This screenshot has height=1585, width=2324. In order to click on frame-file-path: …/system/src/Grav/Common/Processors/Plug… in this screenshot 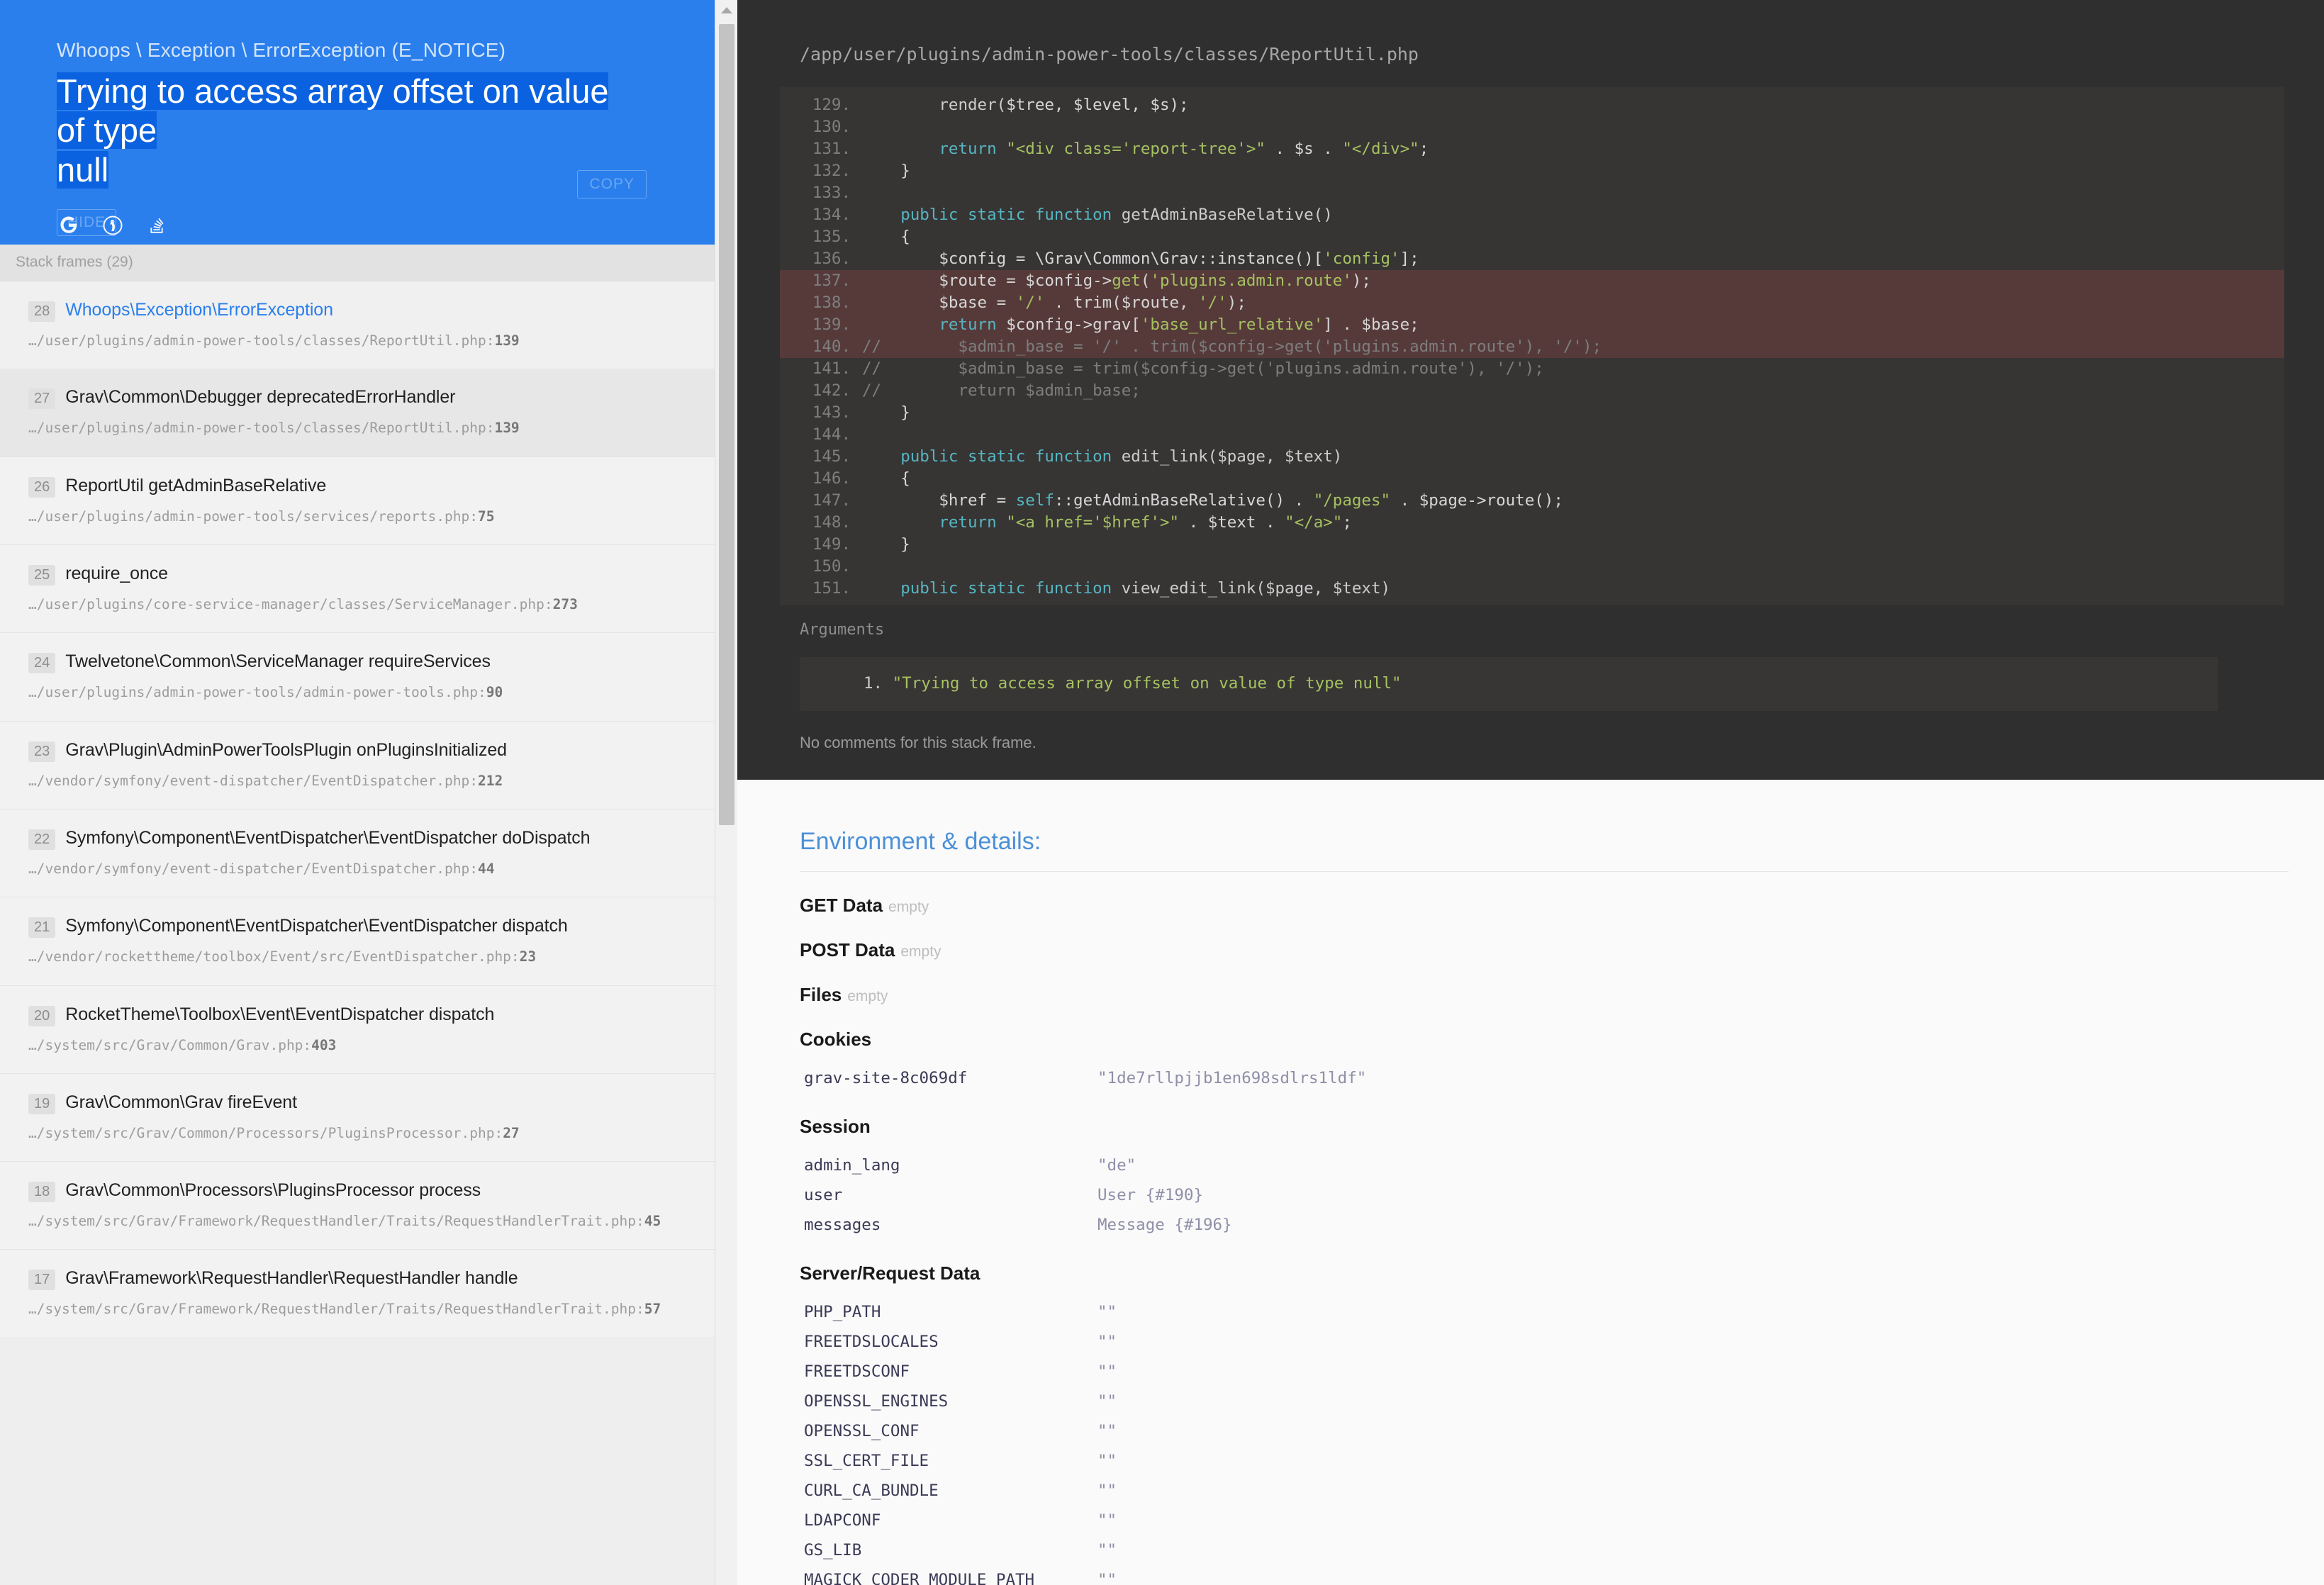, I will do `click(274, 1132)`.